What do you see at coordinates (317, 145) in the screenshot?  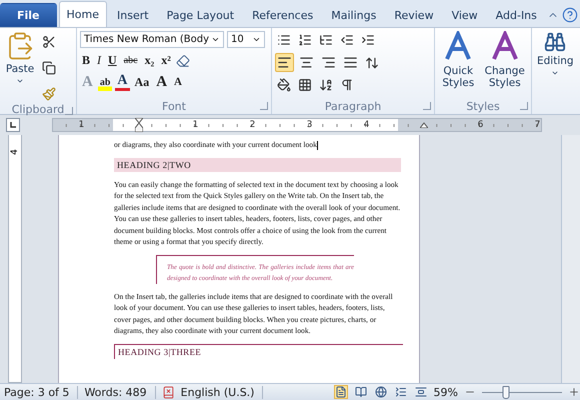 I see `text-cursor` at bounding box center [317, 145].